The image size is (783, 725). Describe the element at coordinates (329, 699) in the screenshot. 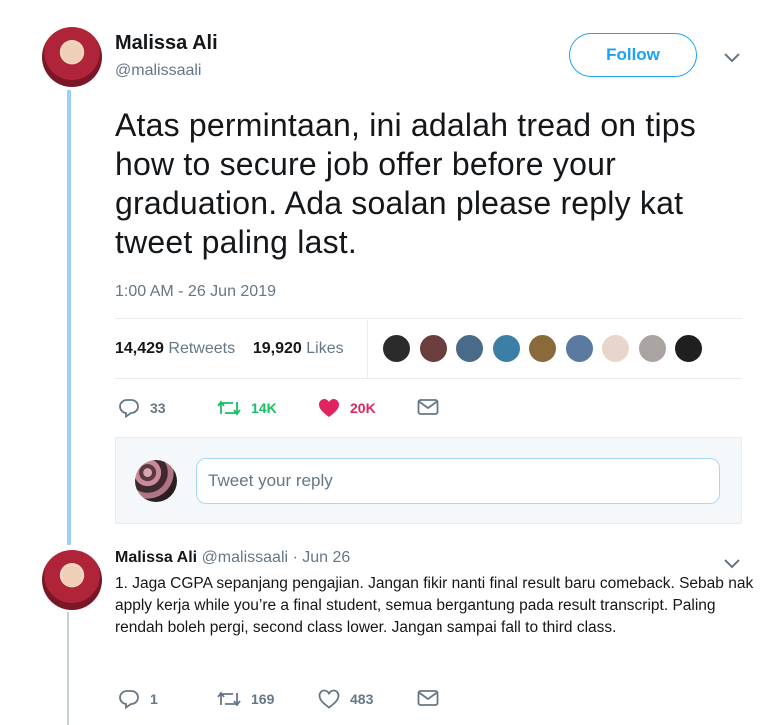

I see `heart-outline-icon` at that location.